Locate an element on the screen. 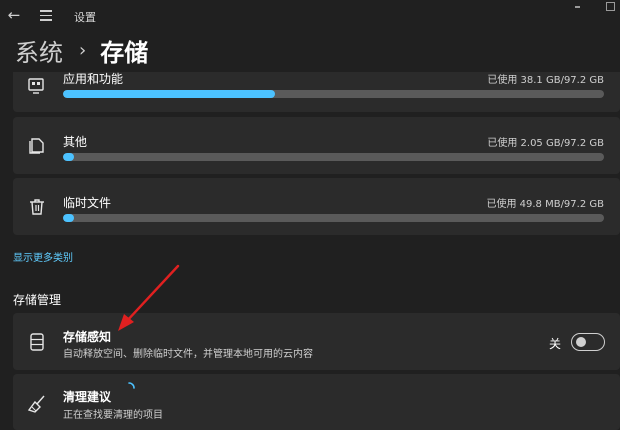 This screenshot has height=430, width=620. category-card-other: 其他 已使用 2.05 GB/97.2 GB is located at coordinates (316, 145).